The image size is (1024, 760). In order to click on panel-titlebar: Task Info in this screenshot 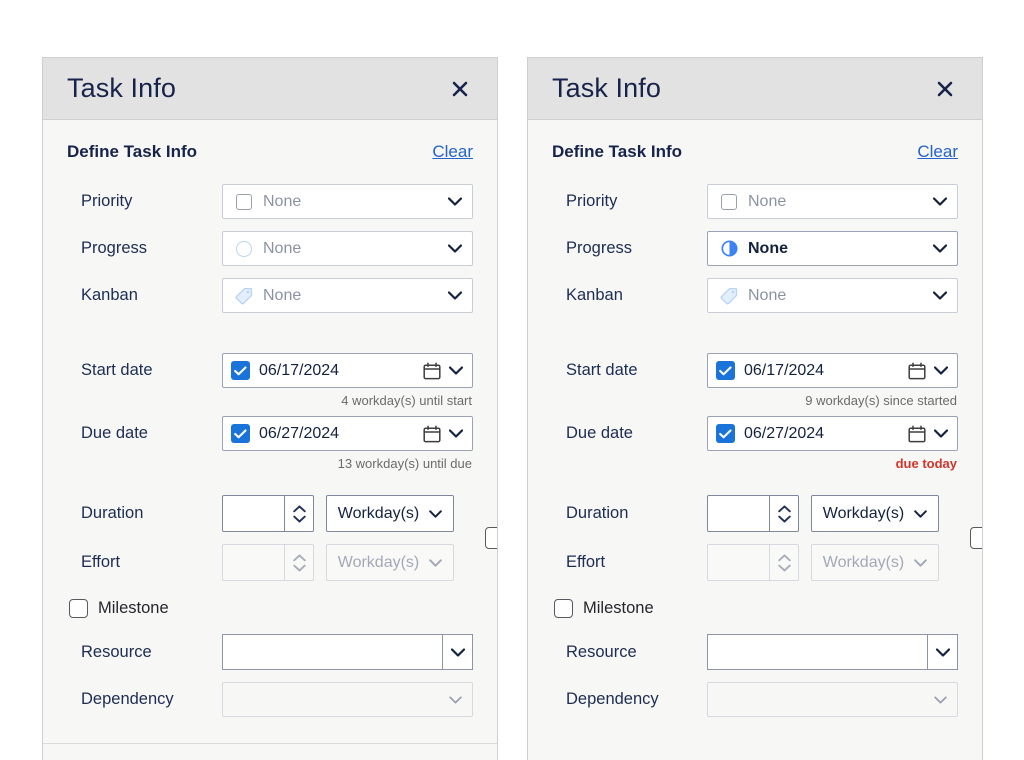, I will do `click(755, 89)`.